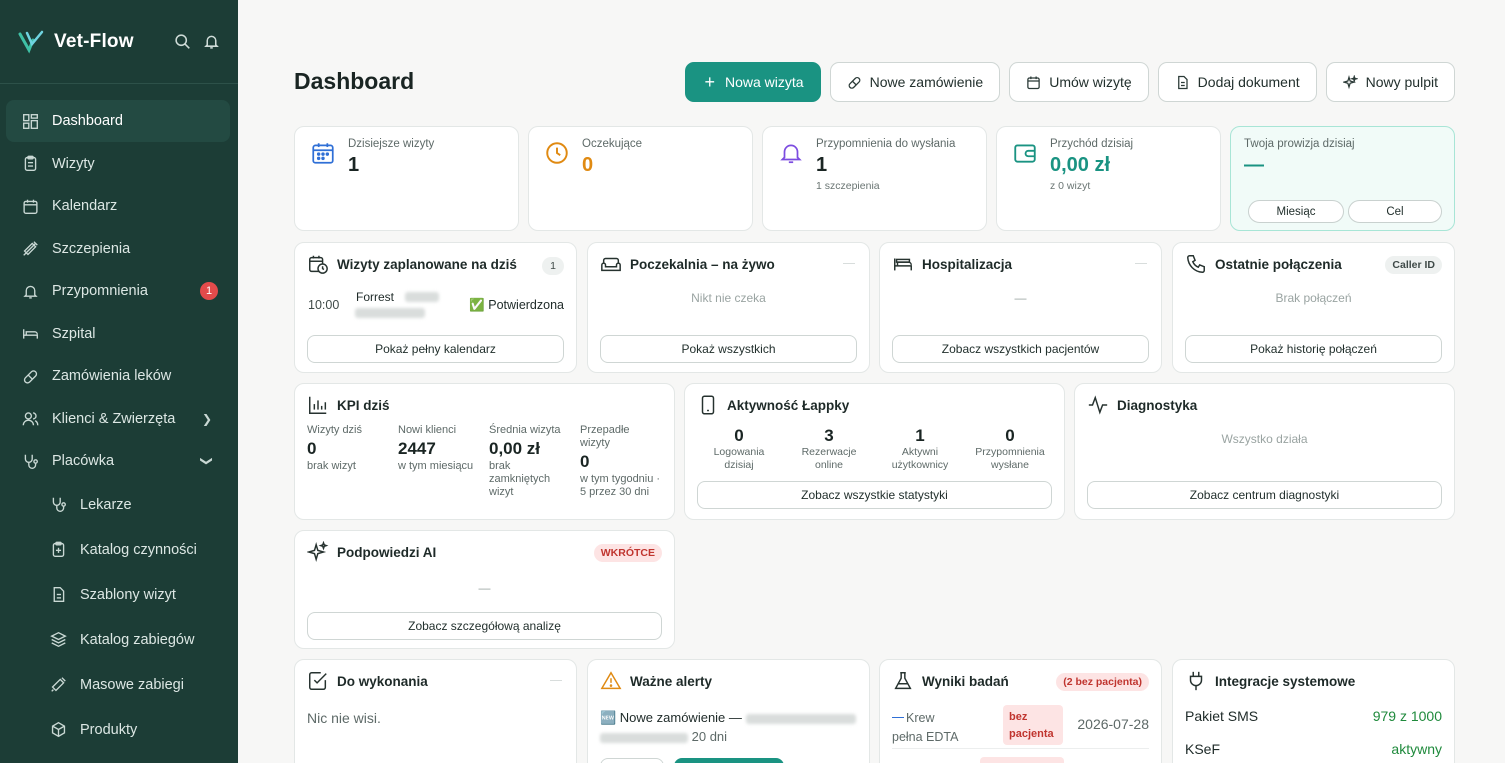 The height and width of the screenshot is (763, 1505). What do you see at coordinates (1313, 719) in the screenshot?
I see `integration-row: Pakiet SMS 979 z 1000` at bounding box center [1313, 719].